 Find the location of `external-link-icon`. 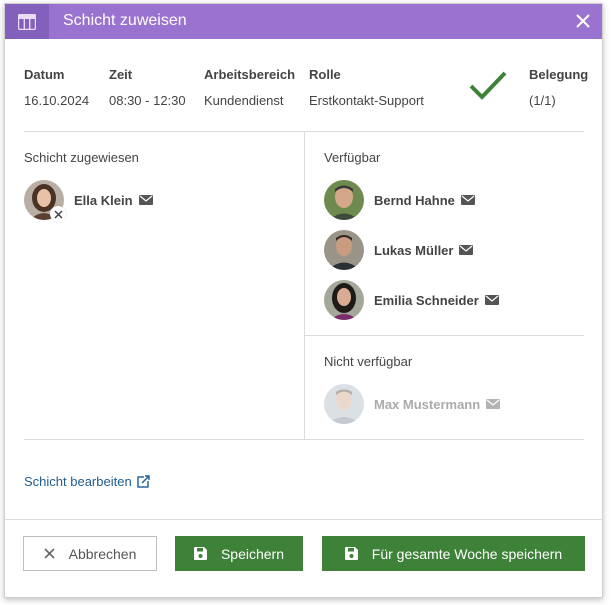

external-link-icon is located at coordinates (143, 481).